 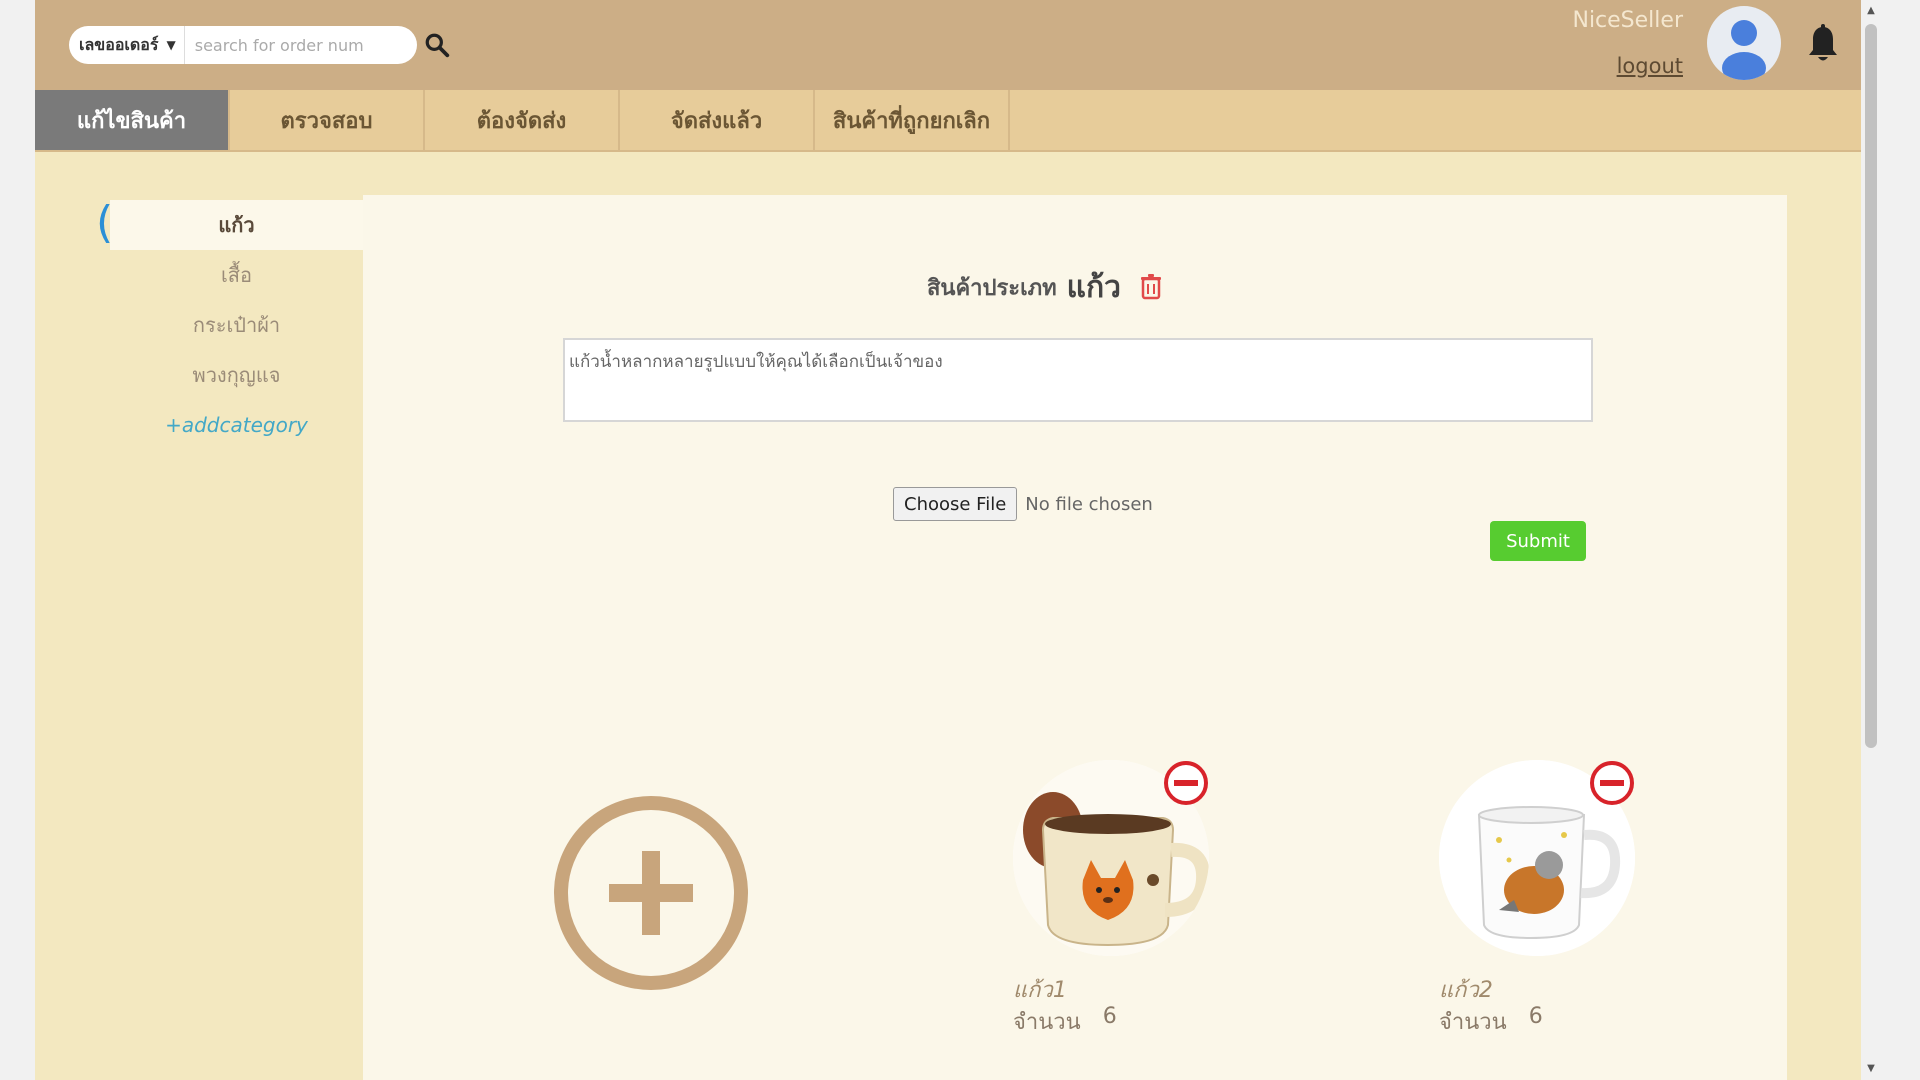 What do you see at coordinates (1538, 541) in the screenshot?
I see `submit-button: Submit` at bounding box center [1538, 541].